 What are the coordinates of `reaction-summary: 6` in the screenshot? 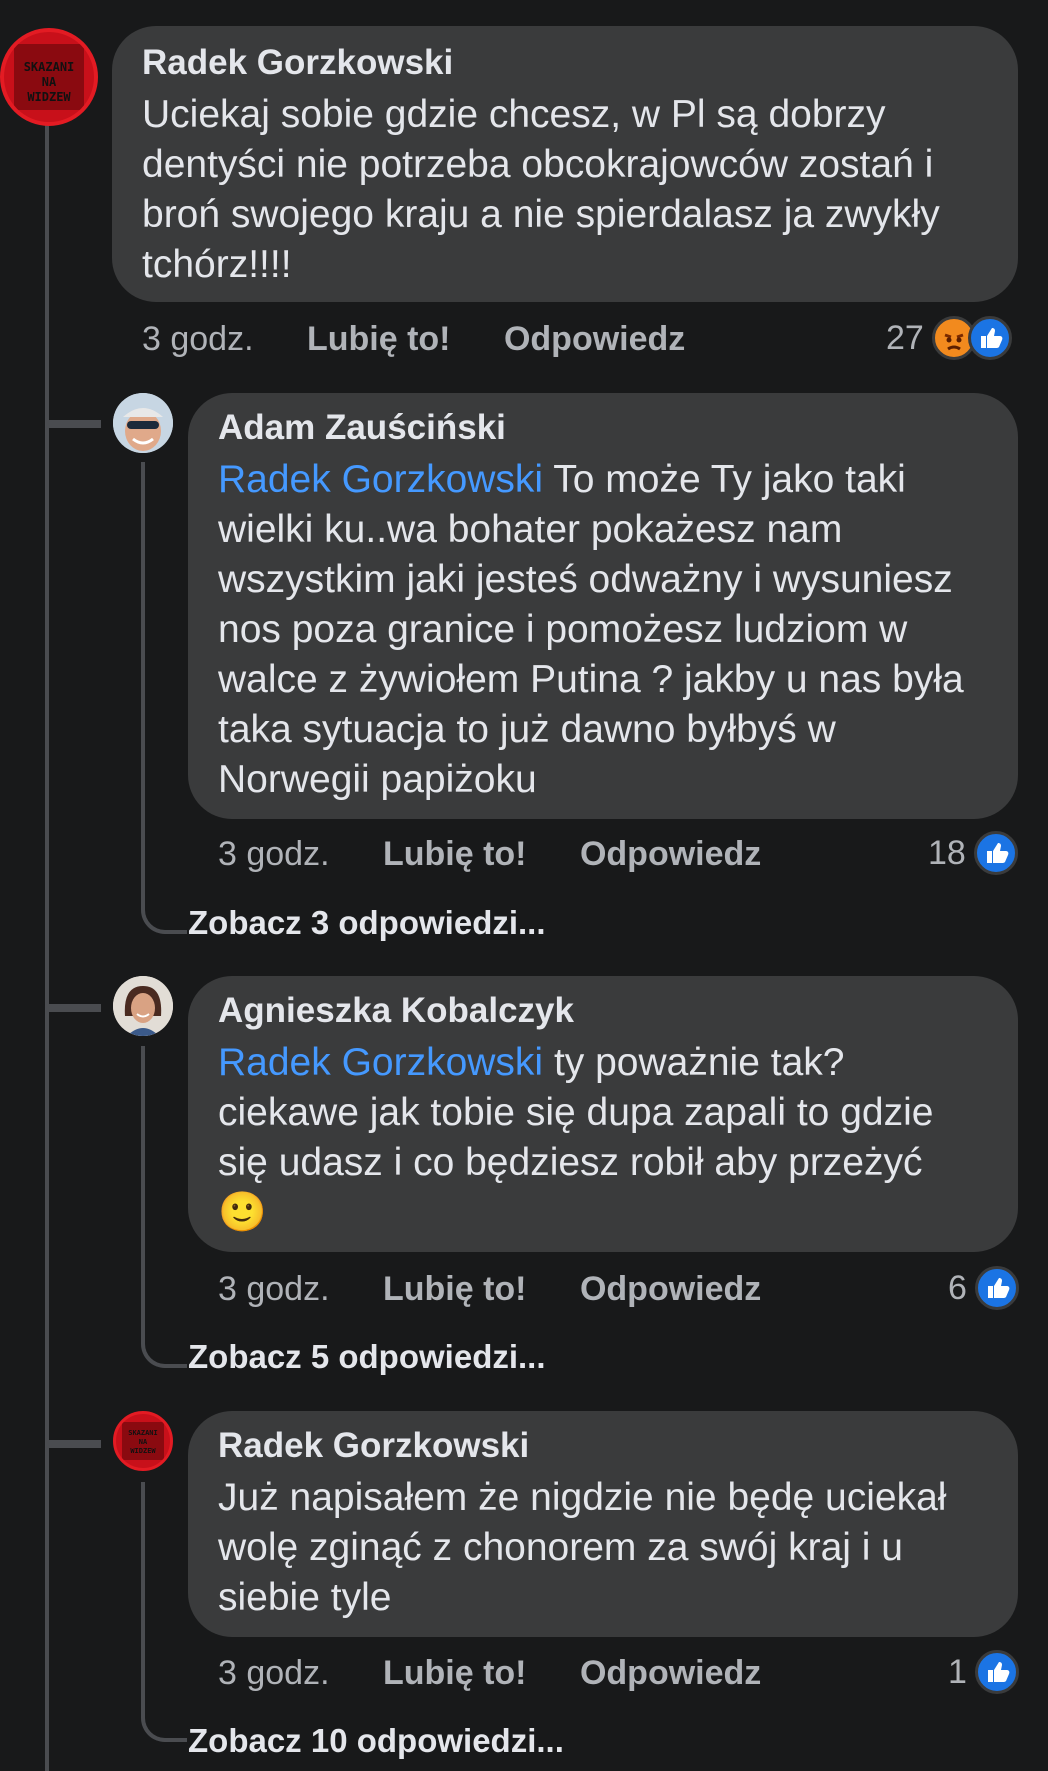 It's located at (983, 1288).